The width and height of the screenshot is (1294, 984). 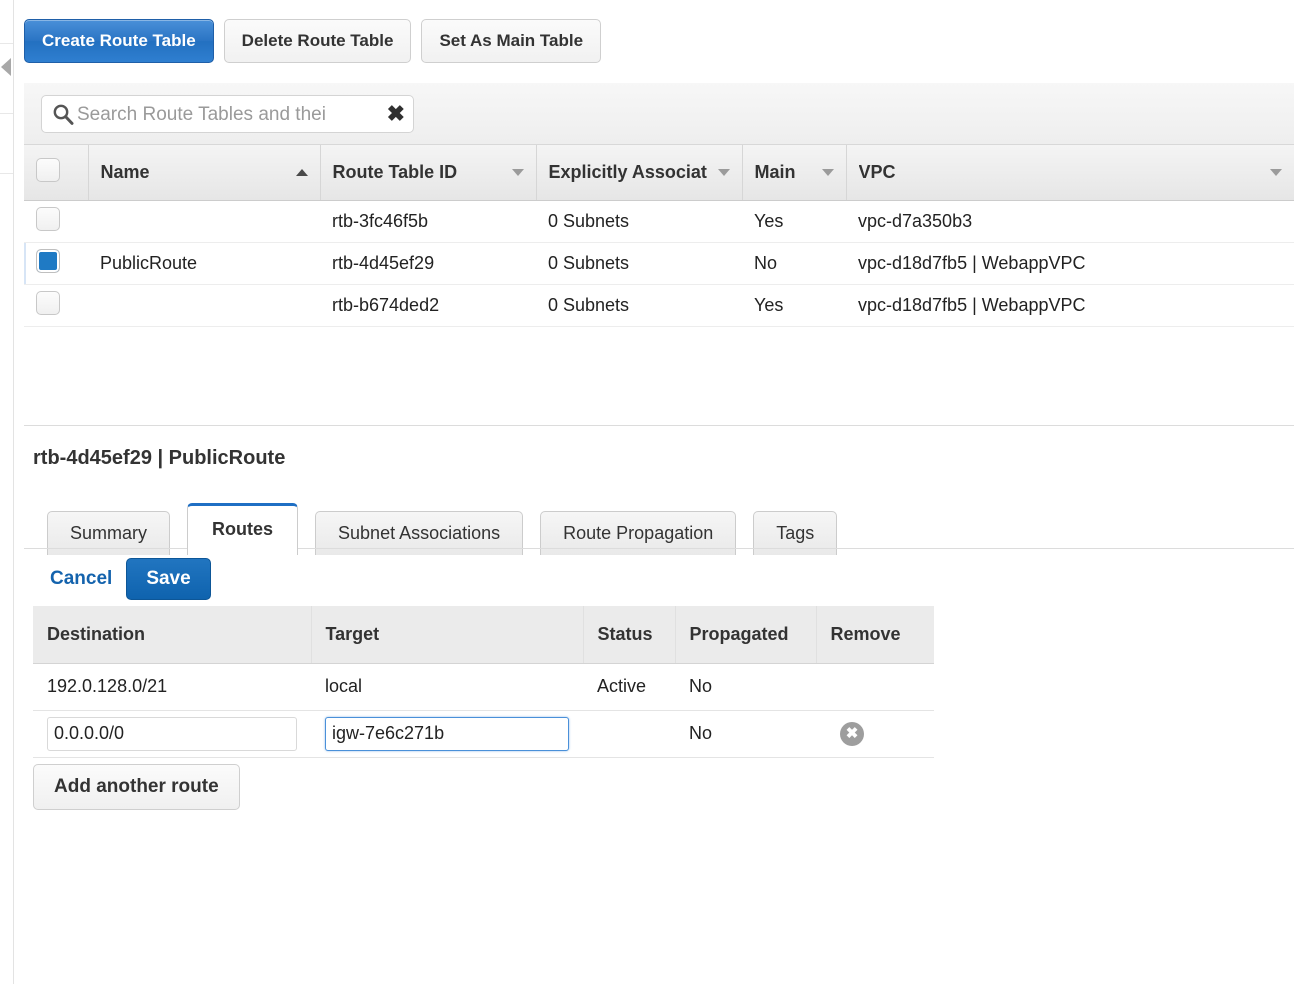 What do you see at coordinates (159, 458) in the screenshot?
I see `page-title: rtb-4d45ef29 | PublicRoute` at bounding box center [159, 458].